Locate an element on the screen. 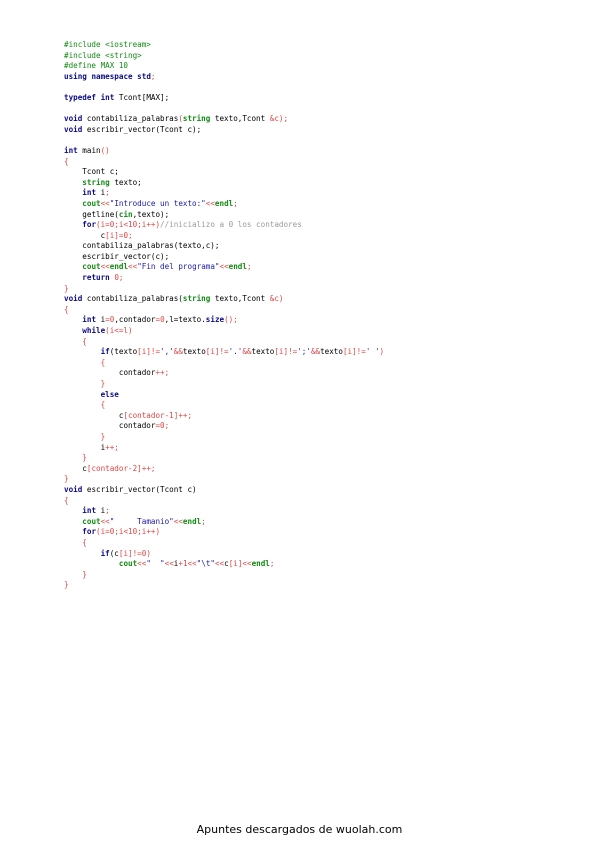 The image size is (599, 848). code-line: string texto; is located at coordinates (224, 183).